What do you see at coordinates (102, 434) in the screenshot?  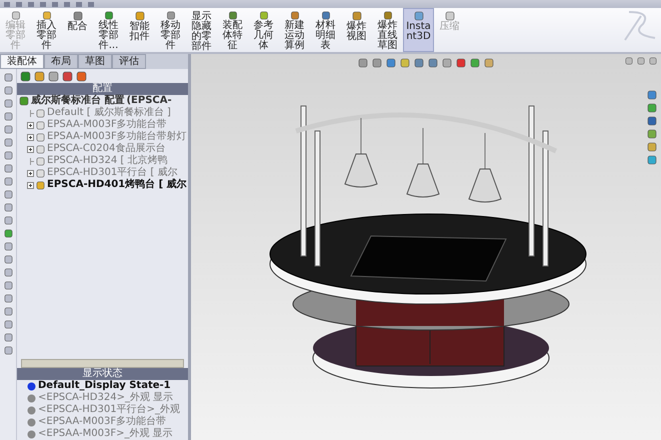 I see `display-state-item: <EPSAA-M003F>_外观 显示` at bounding box center [102, 434].